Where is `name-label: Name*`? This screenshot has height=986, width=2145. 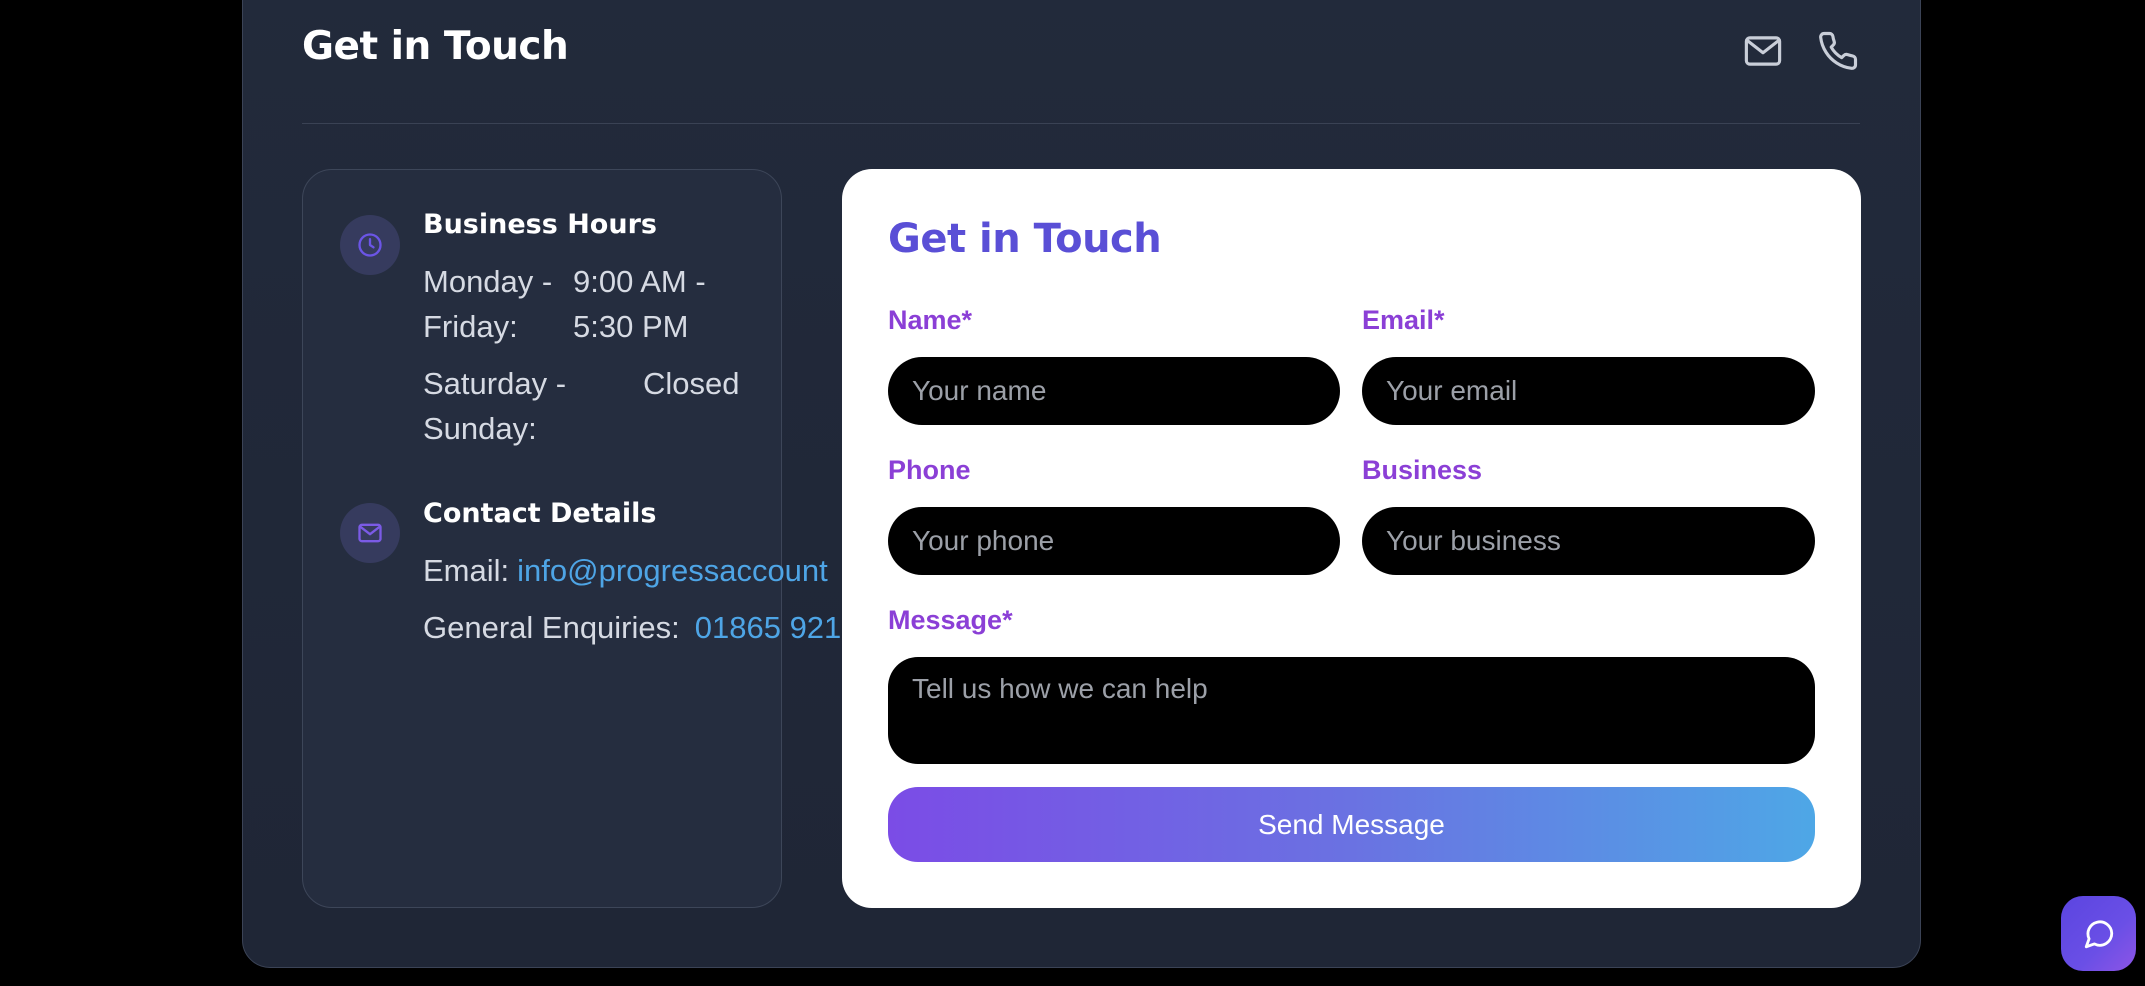
name-label: Name* is located at coordinates (930, 320).